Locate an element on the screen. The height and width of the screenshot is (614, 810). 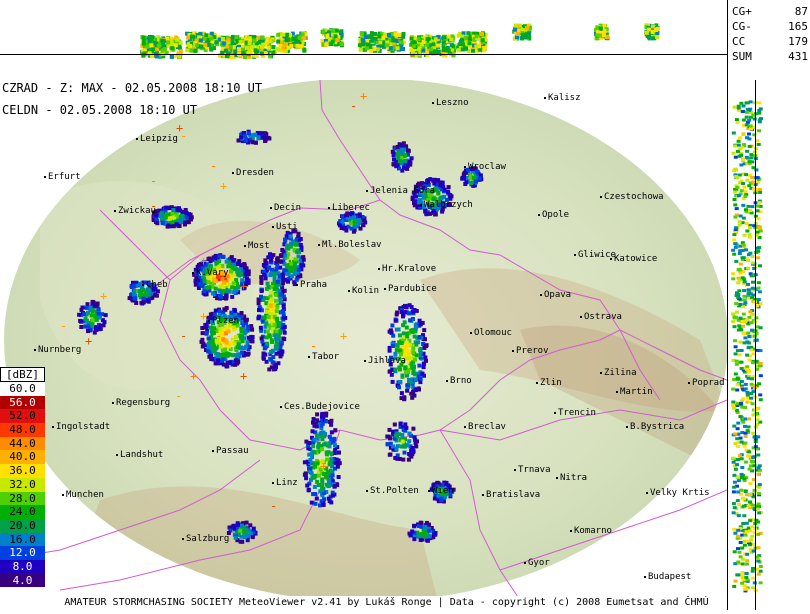
city-label: Zwickau is located at coordinates (137, 211).